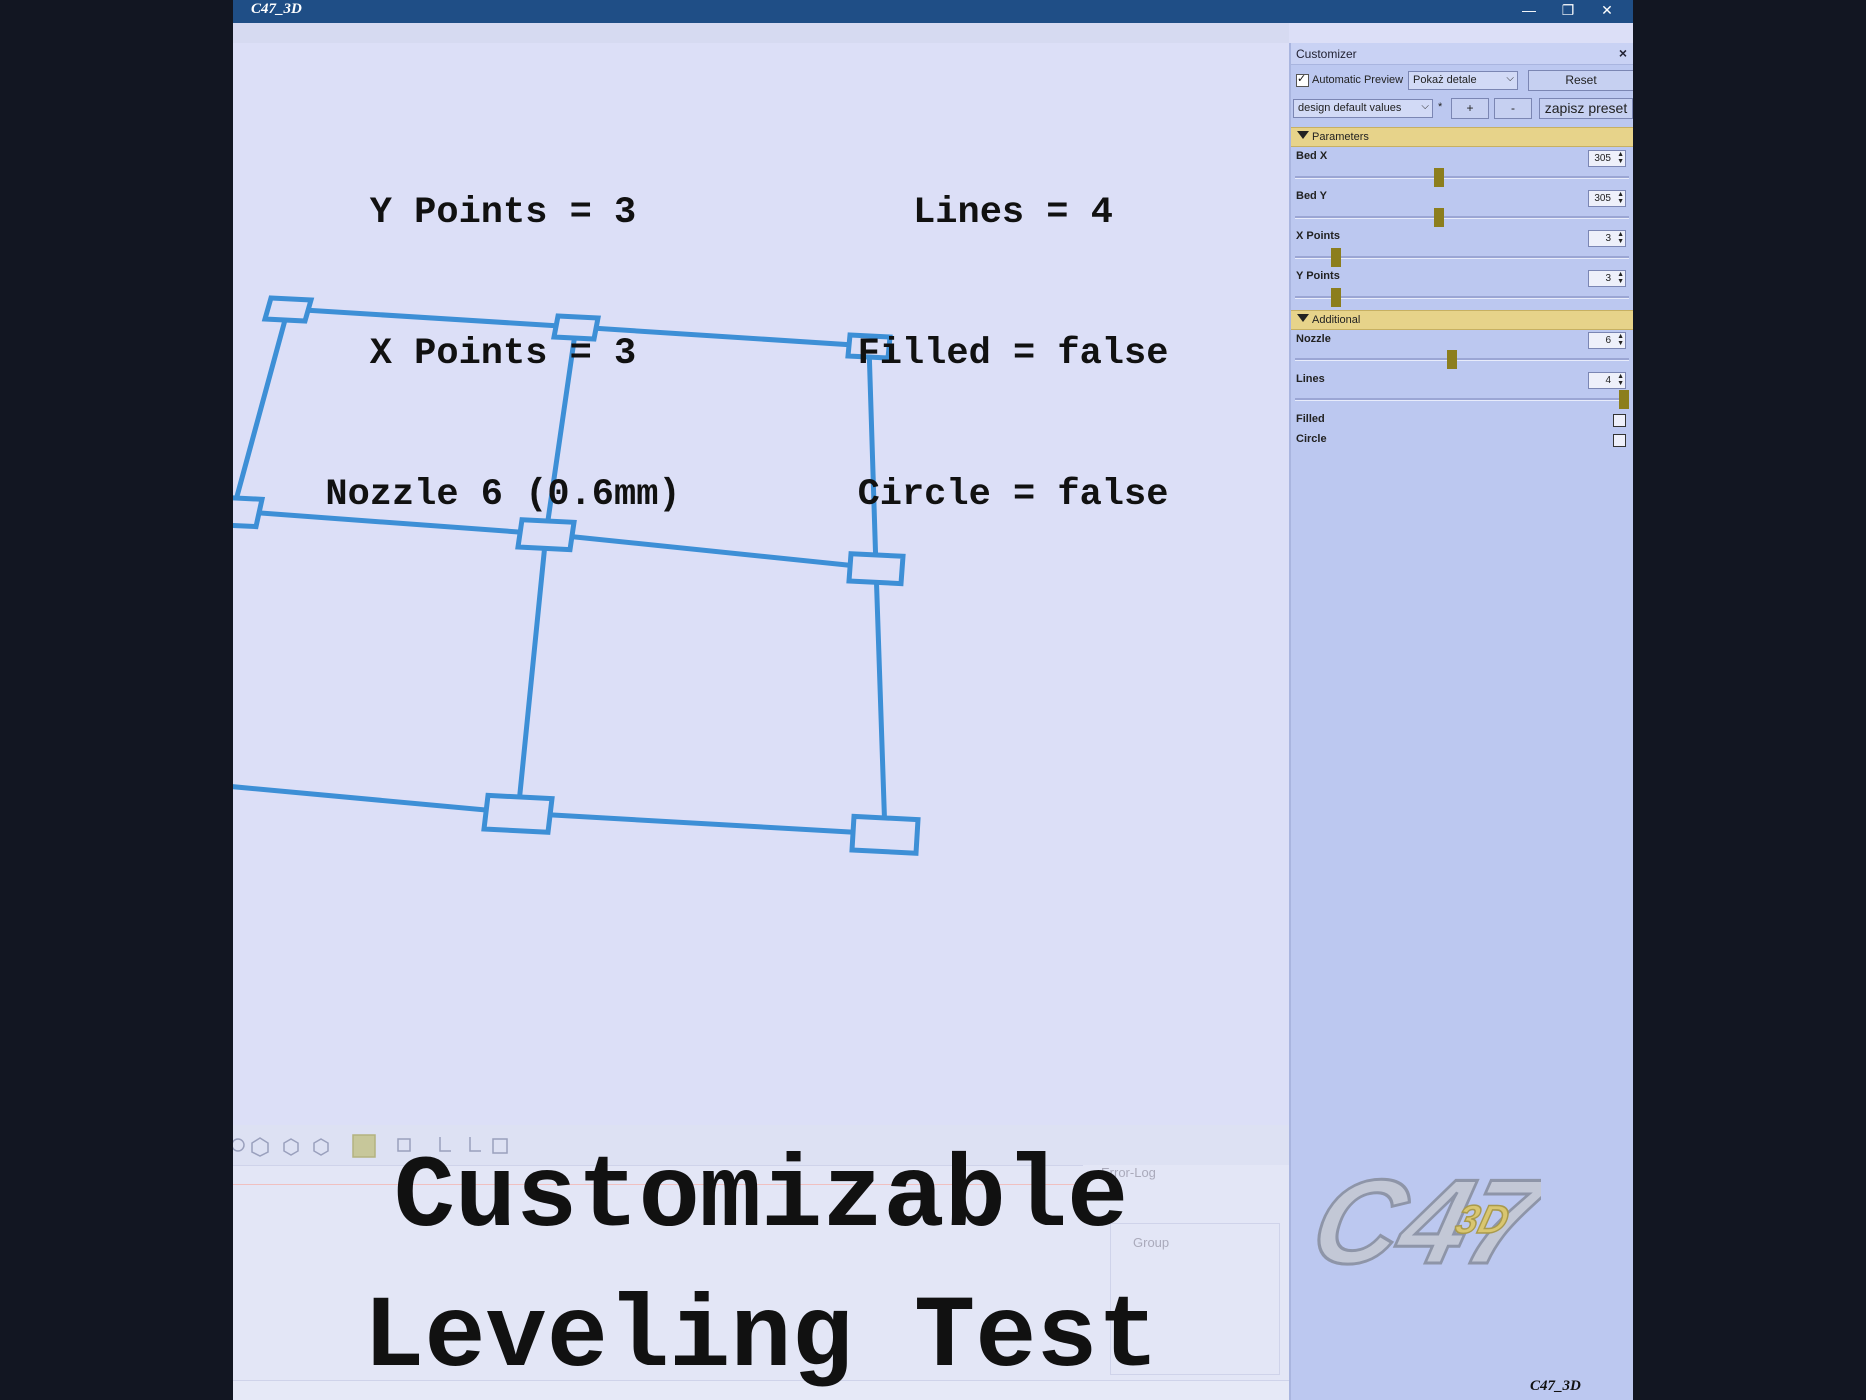  I want to click on param-bed-x-spinbox: 305 ▲ ▼, so click(1607, 158).